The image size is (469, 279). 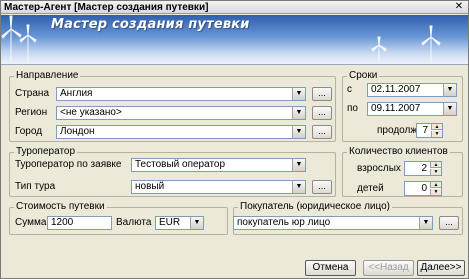 What do you see at coordinates (370, 188) in the screenshot?
I see `children-label: детей` at bounding box center [370, 188].